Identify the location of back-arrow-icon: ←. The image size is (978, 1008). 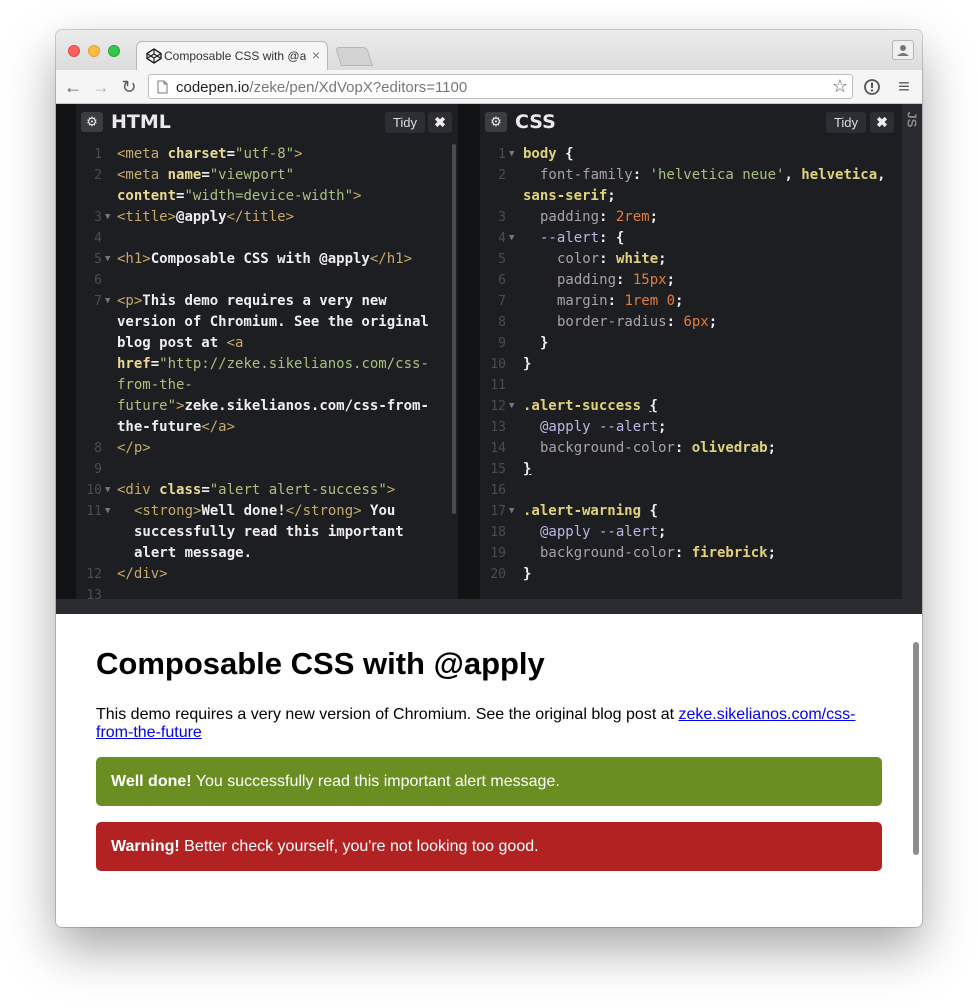
(73, 87).